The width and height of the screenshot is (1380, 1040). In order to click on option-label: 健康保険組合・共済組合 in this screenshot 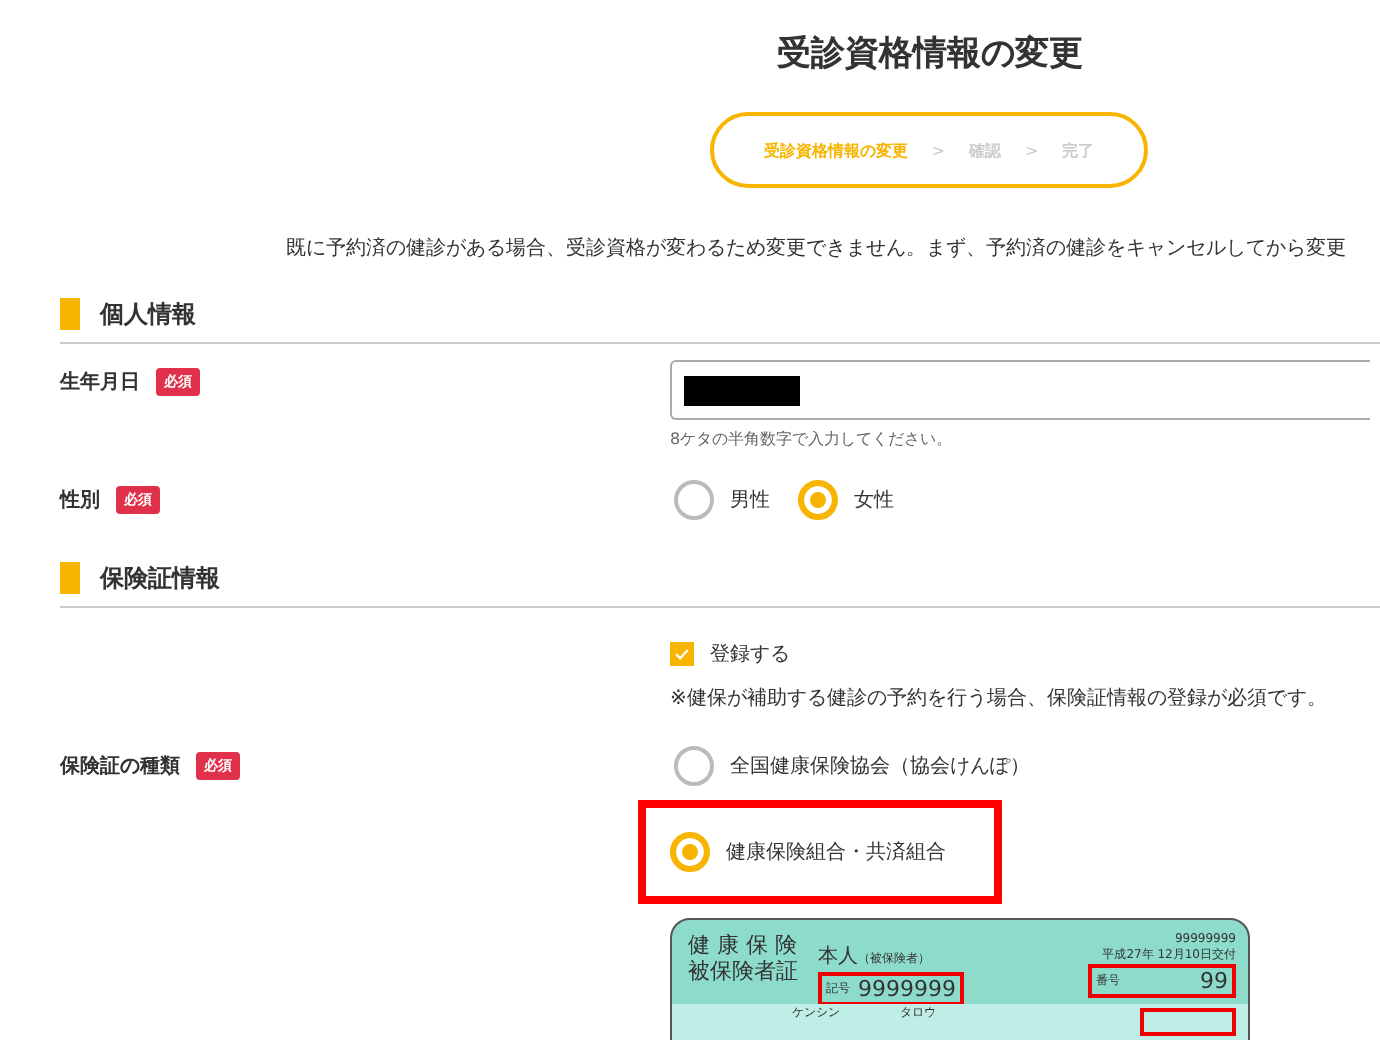, I will do `click(836, 852)`.